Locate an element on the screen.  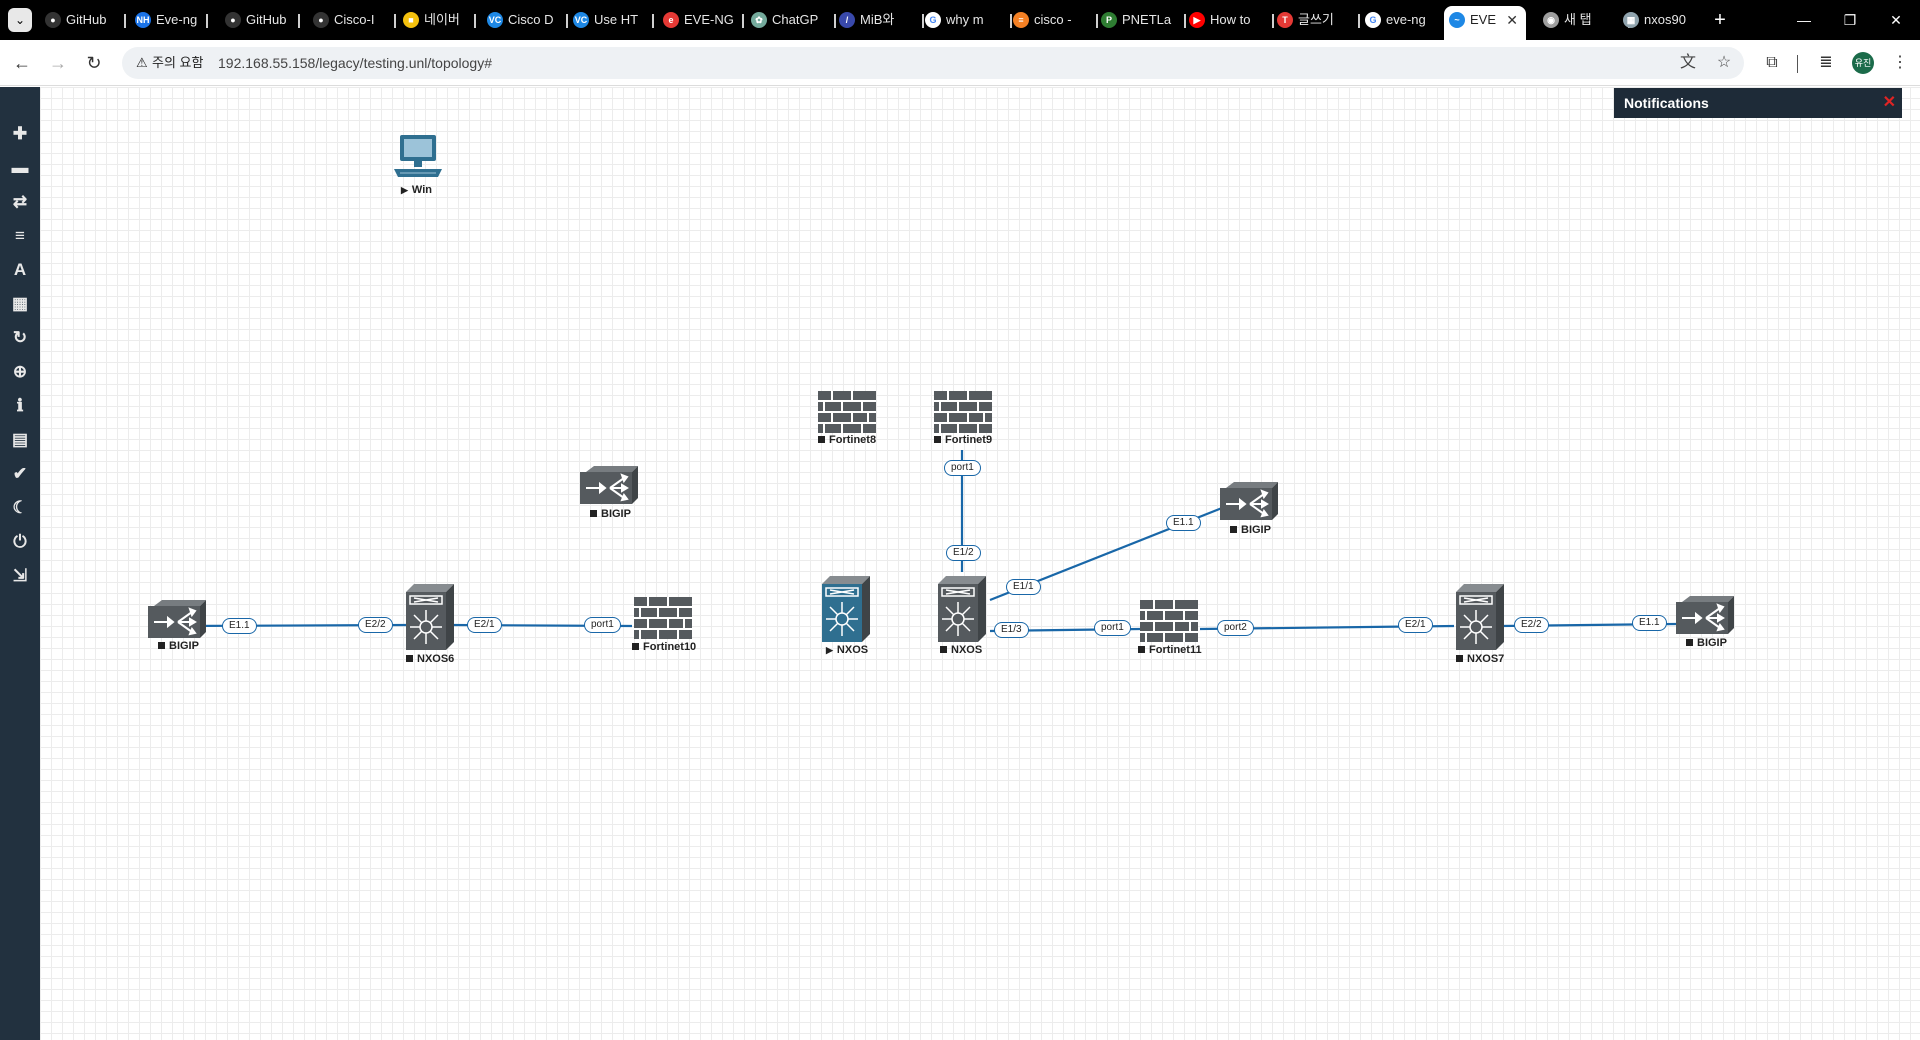
browser-tab: ▦ nxos90 is located at coordinates (1658, 20).